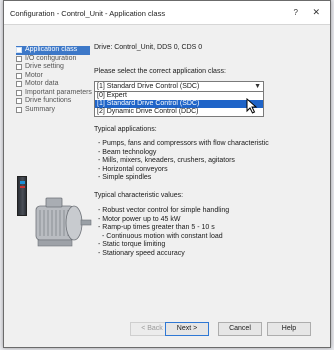 Image resolution: width=334 pixels, height=350 pixels. I want to click on nav-item-label: Application class, so click(51, 49).